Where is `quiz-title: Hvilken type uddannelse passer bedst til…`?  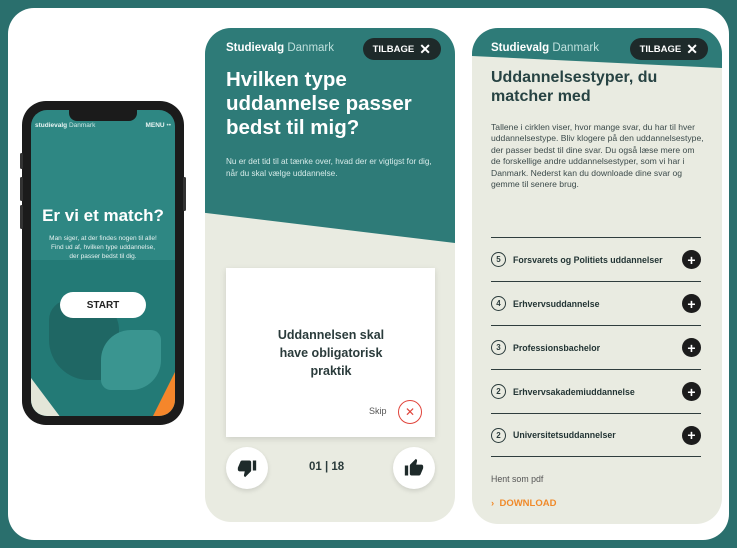 quiz-title: Hvilken type uddannelse passer bedst til… is located at coordinates (319, 103).